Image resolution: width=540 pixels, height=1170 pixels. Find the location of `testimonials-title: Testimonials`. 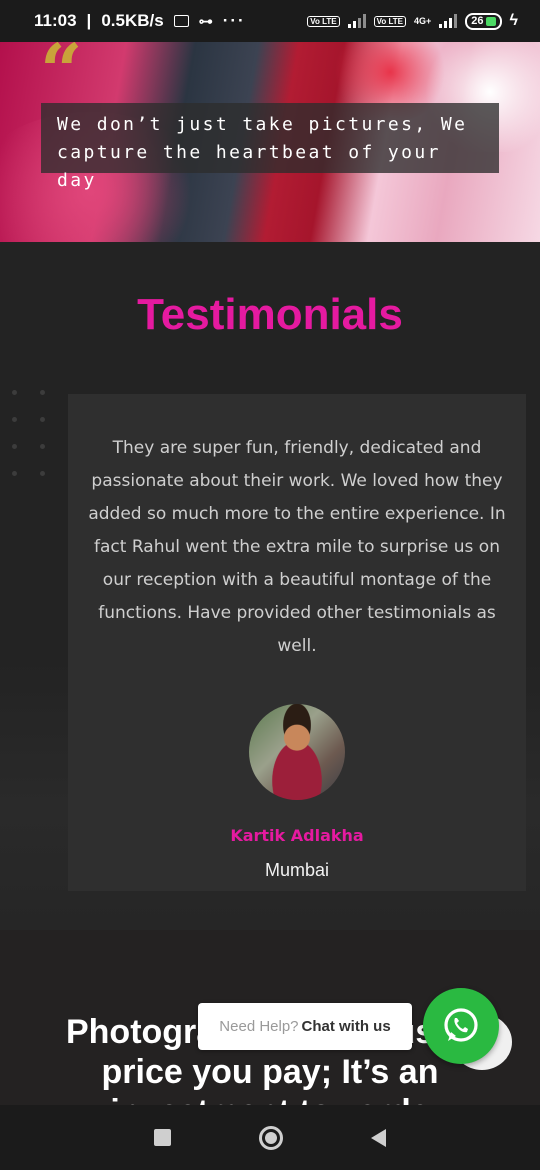

testimonials-title: Testimonials is located at coordinates (270, 314).